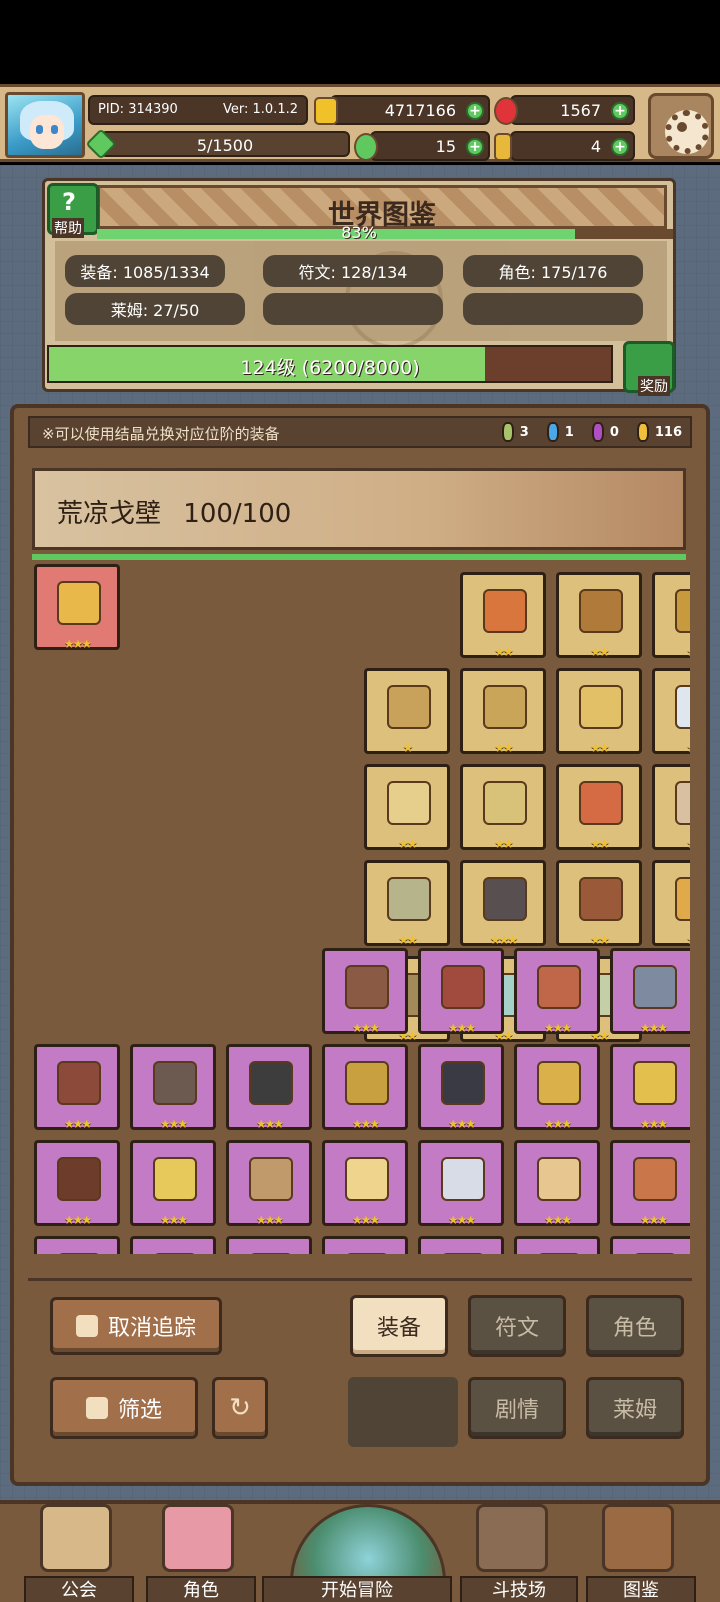 This screenshot has height=1602, width=720. I want to click on settings-gear-button, so click(681, 126).